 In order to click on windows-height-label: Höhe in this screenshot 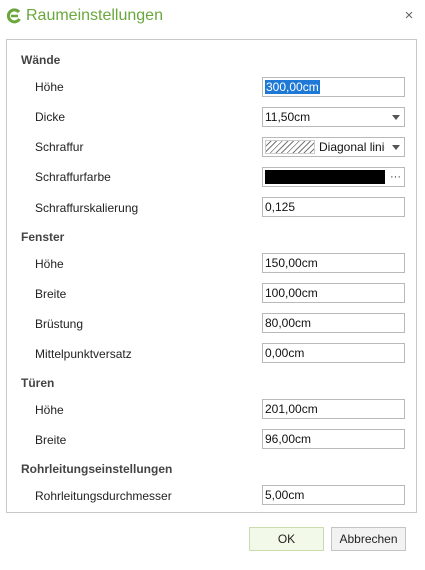, I will do `click(49, 264)`.